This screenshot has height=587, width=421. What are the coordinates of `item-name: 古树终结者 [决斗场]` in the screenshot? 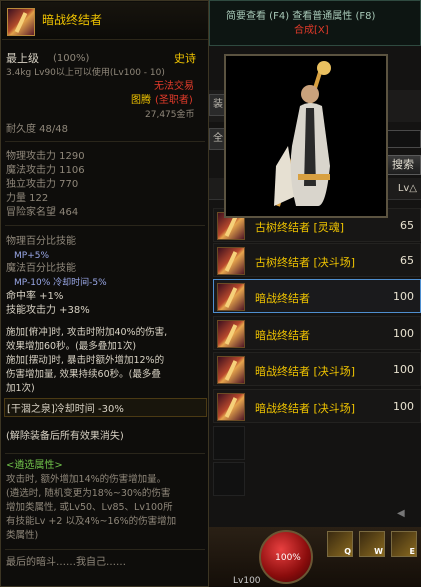 It's located at (305, 262).